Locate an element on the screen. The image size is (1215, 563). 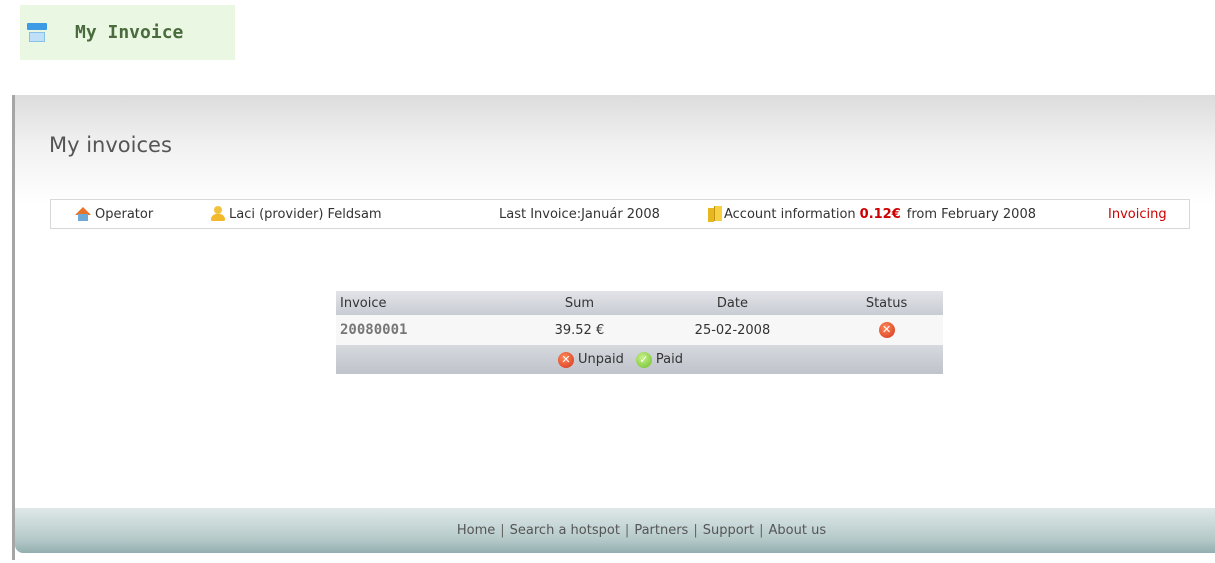
unpaid-status-icon: ✕ is located at coordinates (886, 330).